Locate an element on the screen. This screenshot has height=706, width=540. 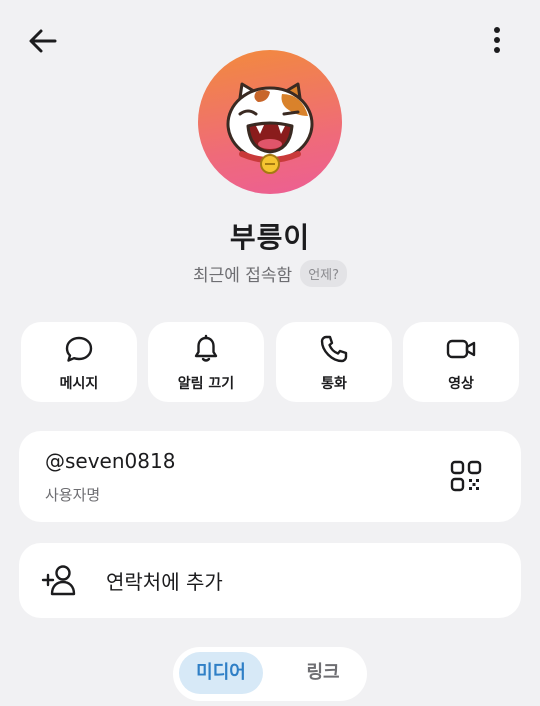
media-tabs: 미디어 링크 is located at coordinates (270, 674).